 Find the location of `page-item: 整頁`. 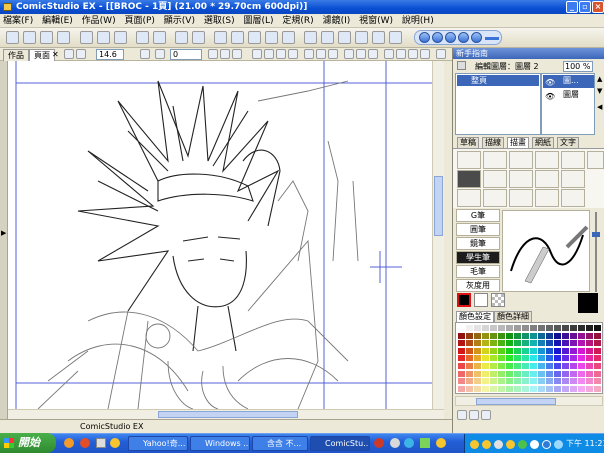

page-item: 整頁 is located at coordinates (498, 80).